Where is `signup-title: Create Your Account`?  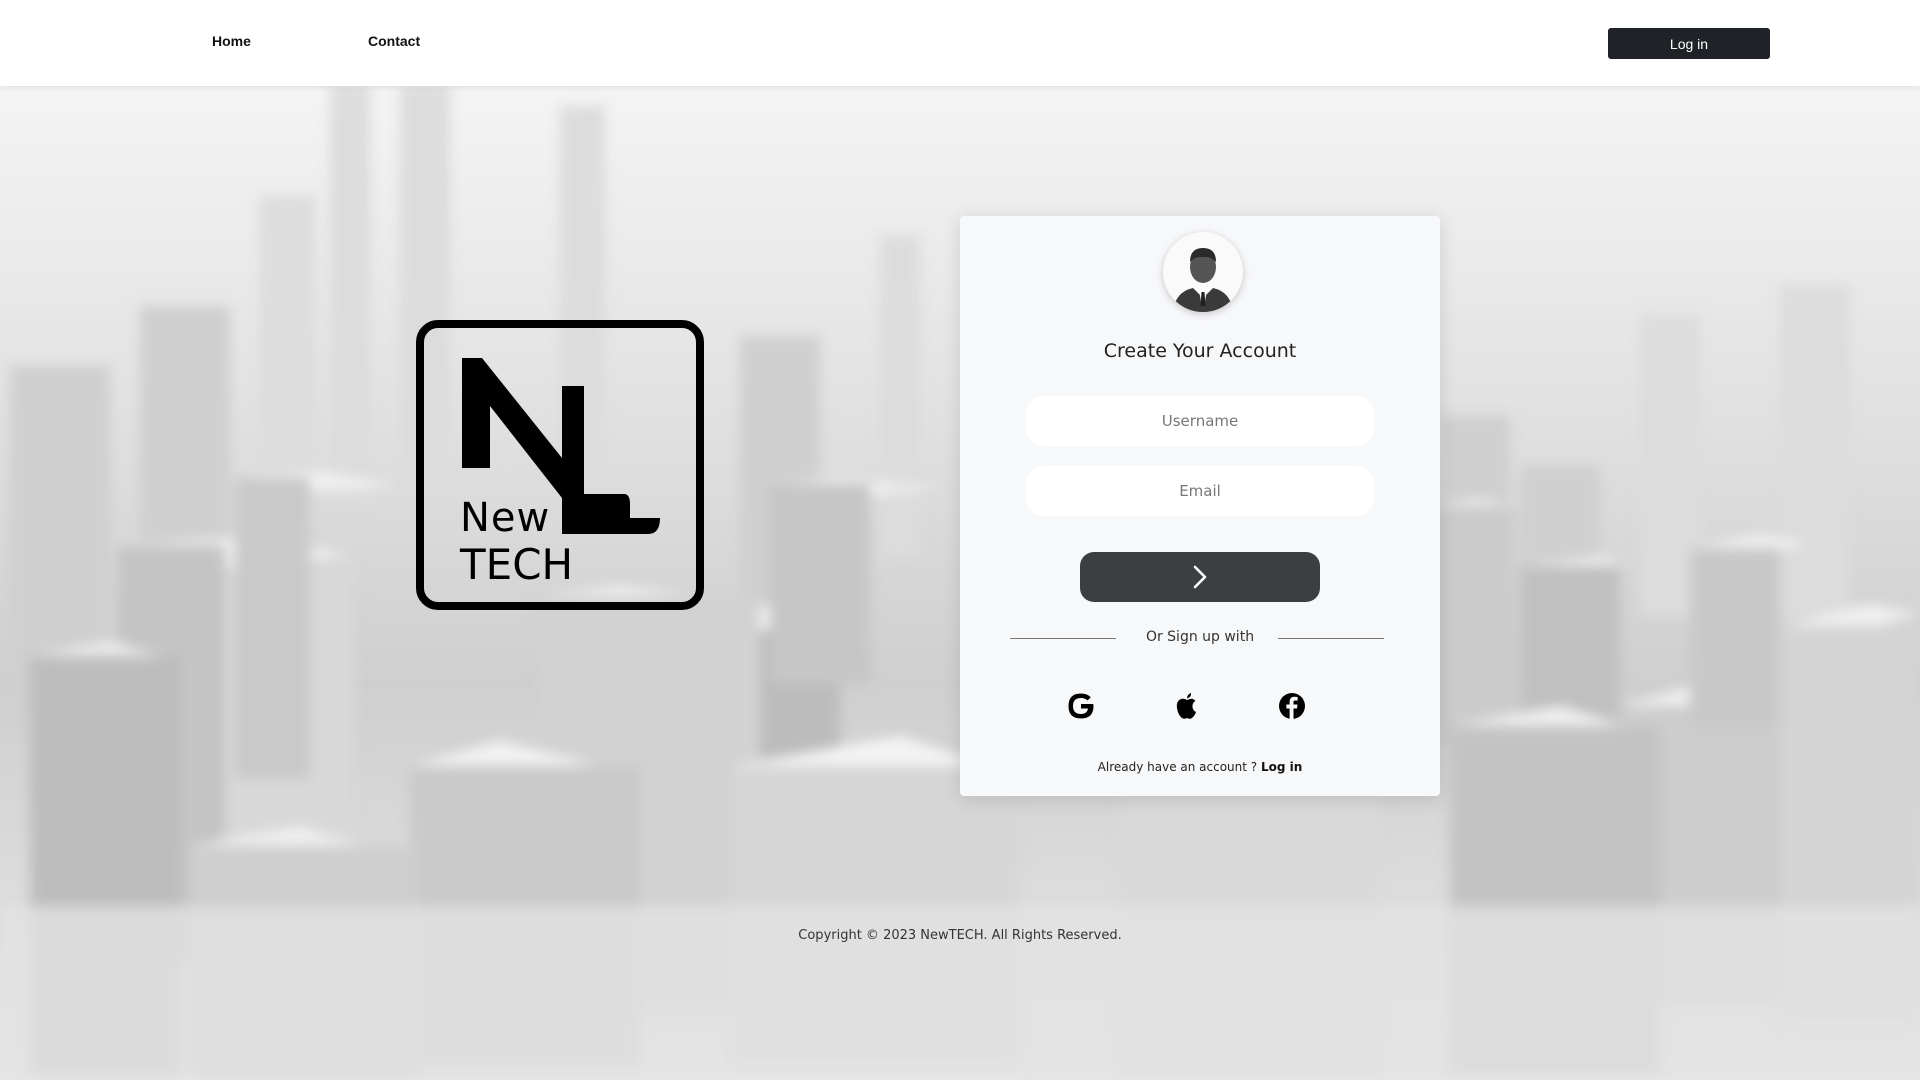
signup-title: Create Your Account is located at coordinates (1200, 351).